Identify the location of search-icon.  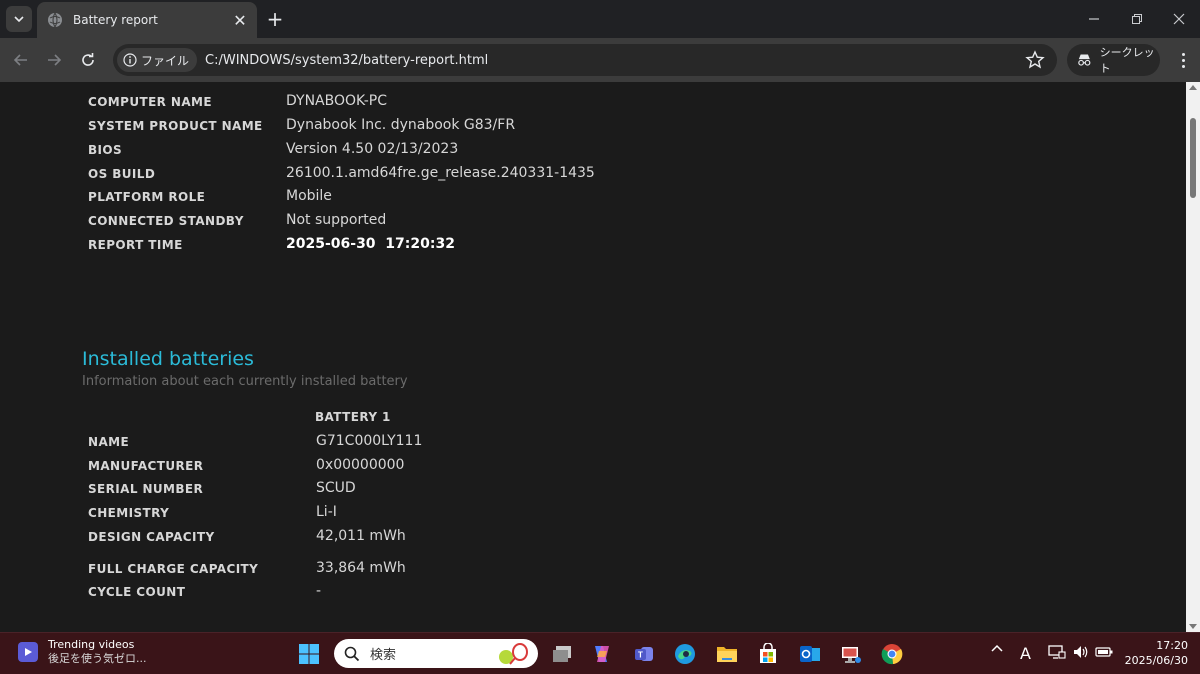
(352, 653).